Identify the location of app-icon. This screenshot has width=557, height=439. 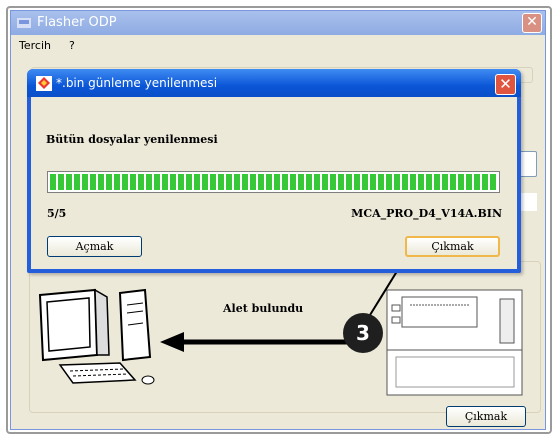
(24, 23).